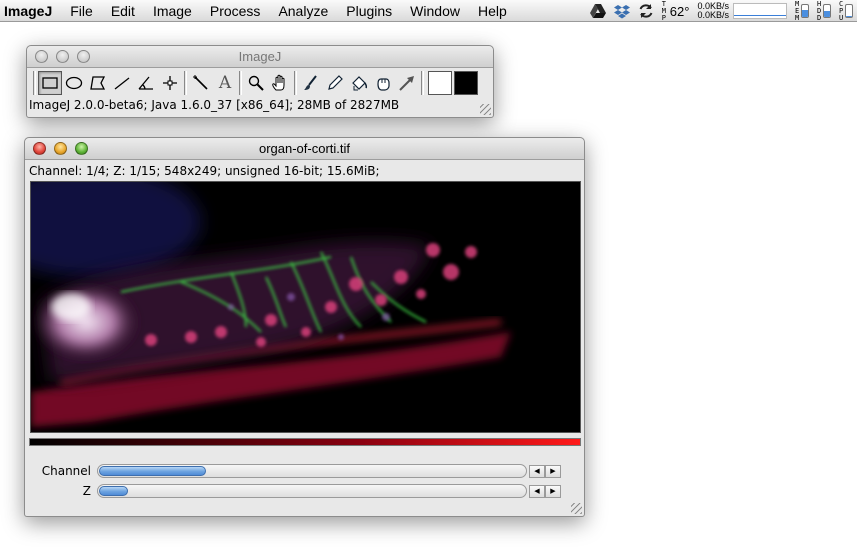 The height and width of the screenshot is (556, 857). I want to click on channel-prev-button: ◀, so click(537, 471).